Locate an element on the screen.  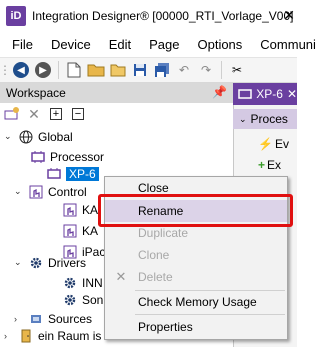
tree-label-ka1: KA is located at coordinates (90, 209).